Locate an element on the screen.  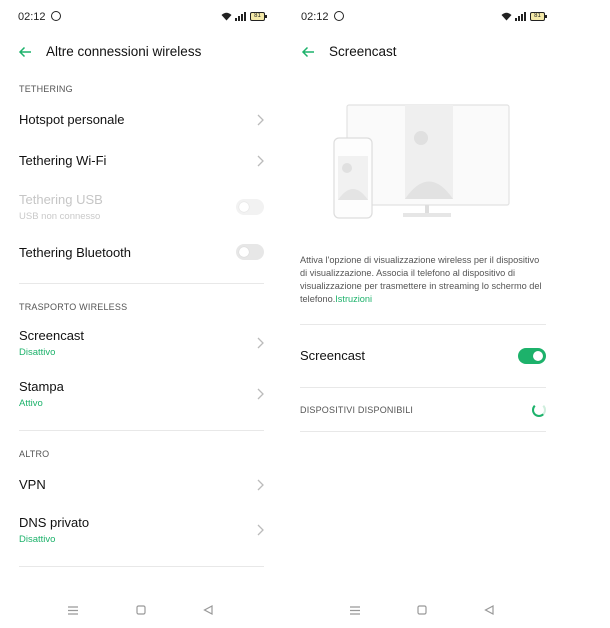
hotspot-label: Hotspot personale is located at coordinates (72, 119).